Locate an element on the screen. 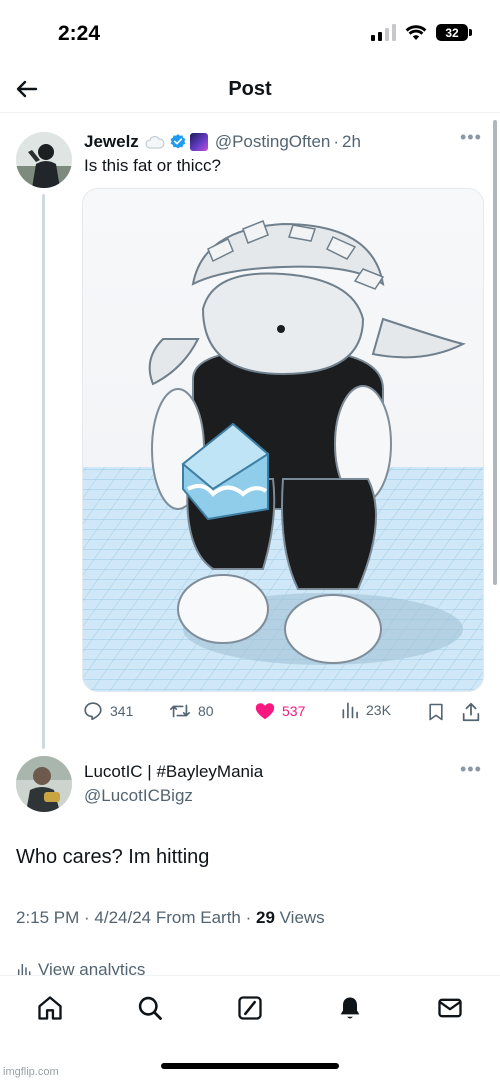  avatar is located at coordinates (44, 160).